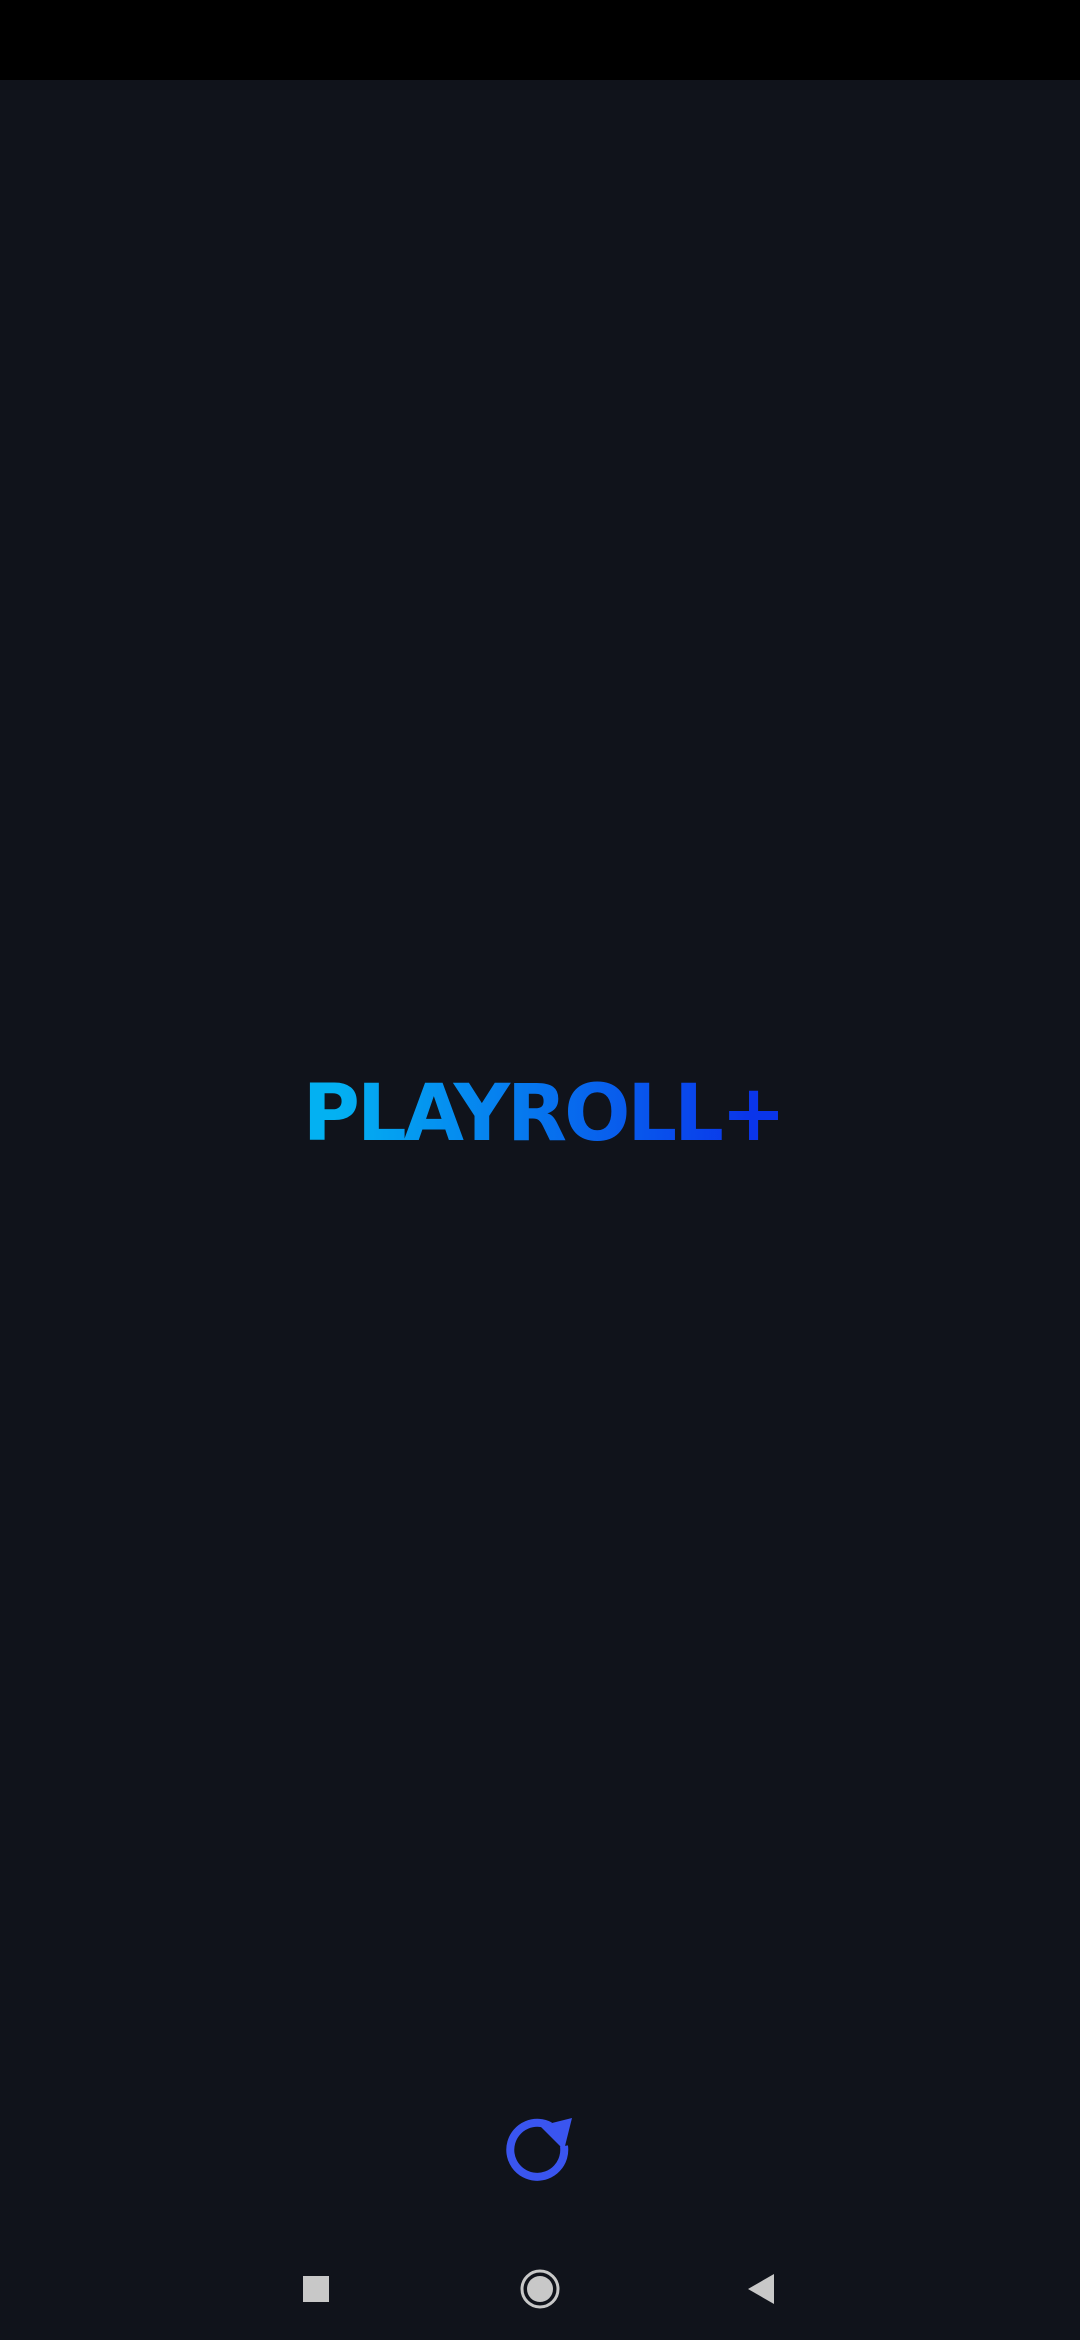  What do you see at coordinates (540, 40) in the screenshot?
I see `status-bar` at bounding box center [540, 40].